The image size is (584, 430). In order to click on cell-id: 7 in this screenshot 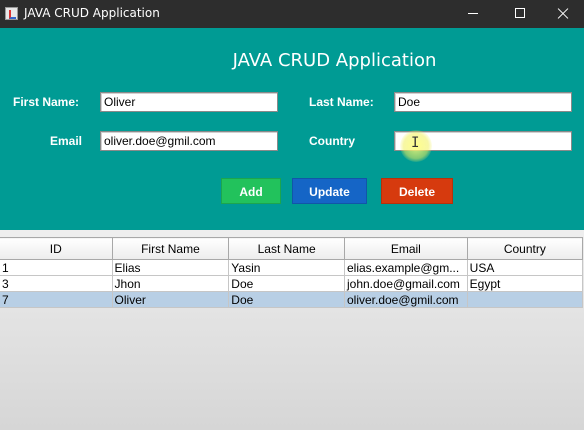, I will do `click(56, 299)`.